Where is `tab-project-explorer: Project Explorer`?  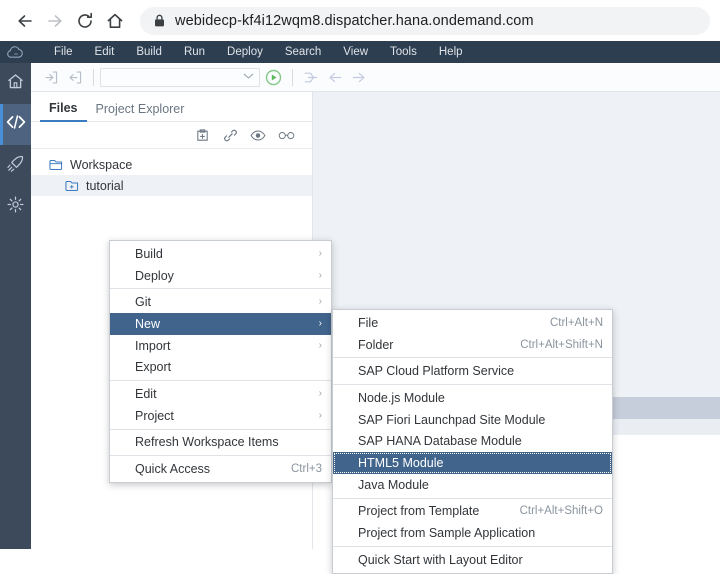 tab-project-explorer: Project Explorer is located at coordinates (140, 111).